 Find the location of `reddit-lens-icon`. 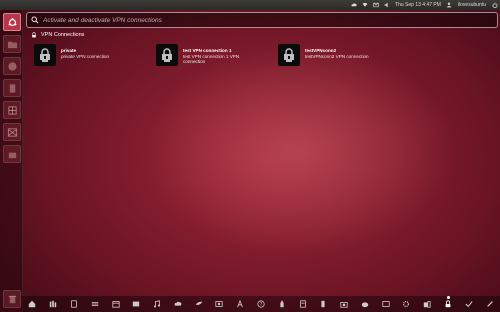

reddit-lens-icon is located at coordinates (364, 304).